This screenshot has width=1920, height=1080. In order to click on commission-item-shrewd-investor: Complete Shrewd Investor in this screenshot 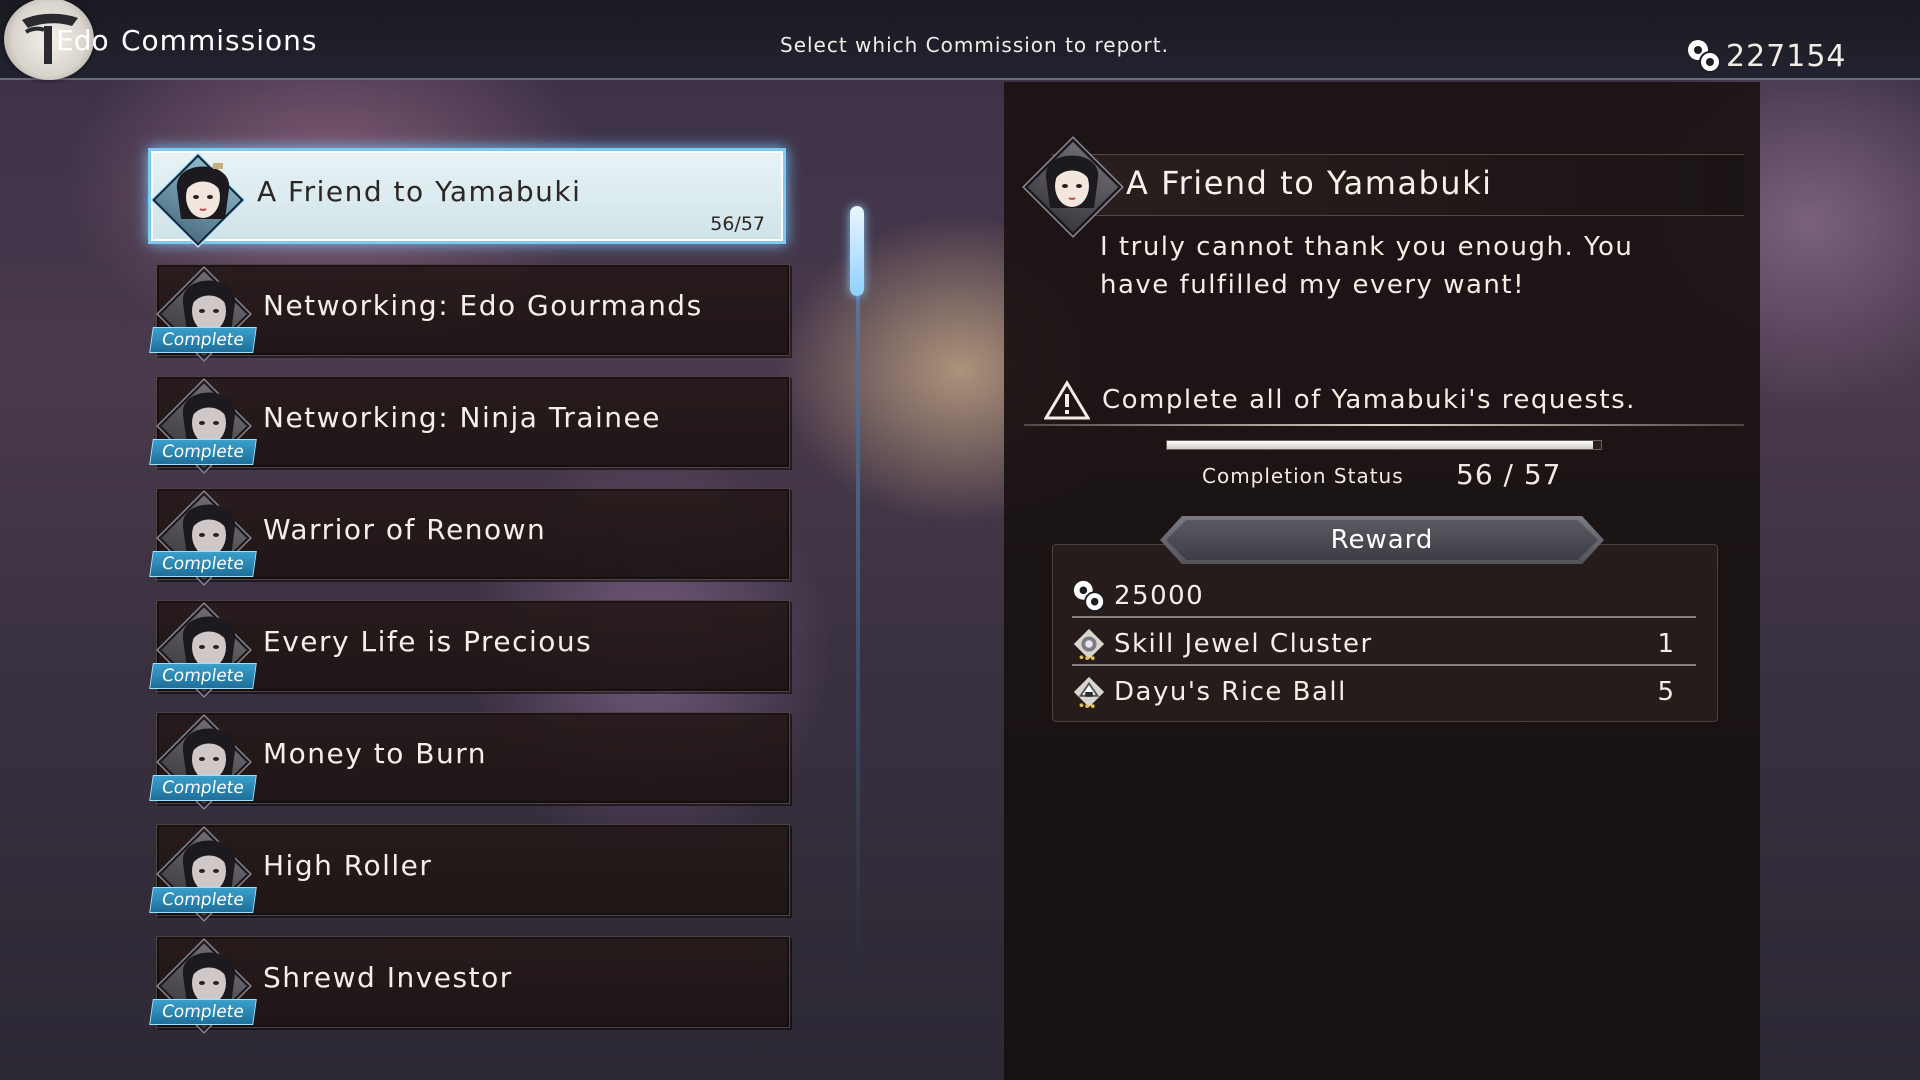, I will do `click(469, 984)`.